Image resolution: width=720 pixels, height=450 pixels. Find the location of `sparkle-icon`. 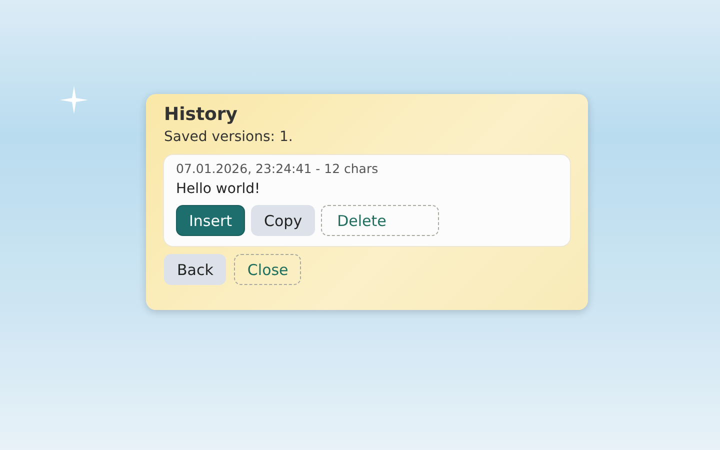

sparkle-icon is located at coordinates (74, 100).